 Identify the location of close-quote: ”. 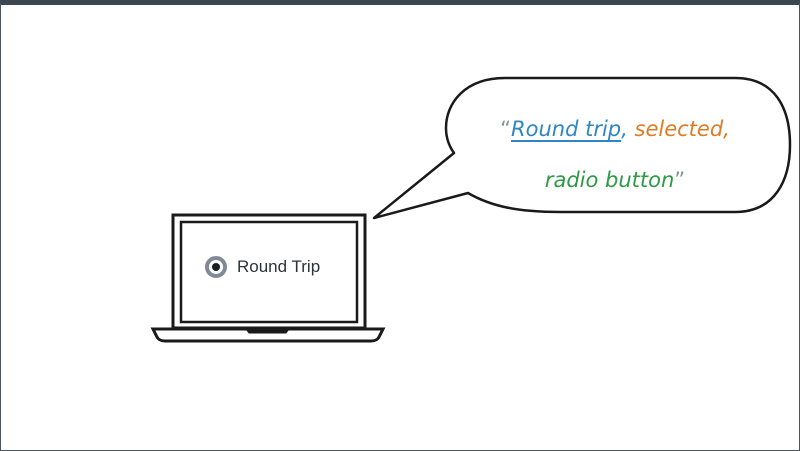
(680, 180).